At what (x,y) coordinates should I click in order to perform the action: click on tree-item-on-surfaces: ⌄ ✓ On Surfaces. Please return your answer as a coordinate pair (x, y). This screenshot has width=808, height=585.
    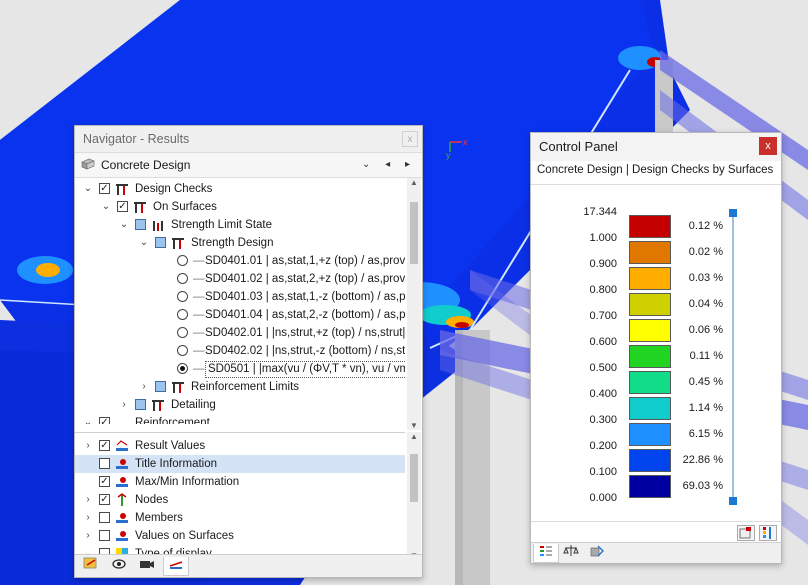
    Looking at the image, I should click on (240, 207).